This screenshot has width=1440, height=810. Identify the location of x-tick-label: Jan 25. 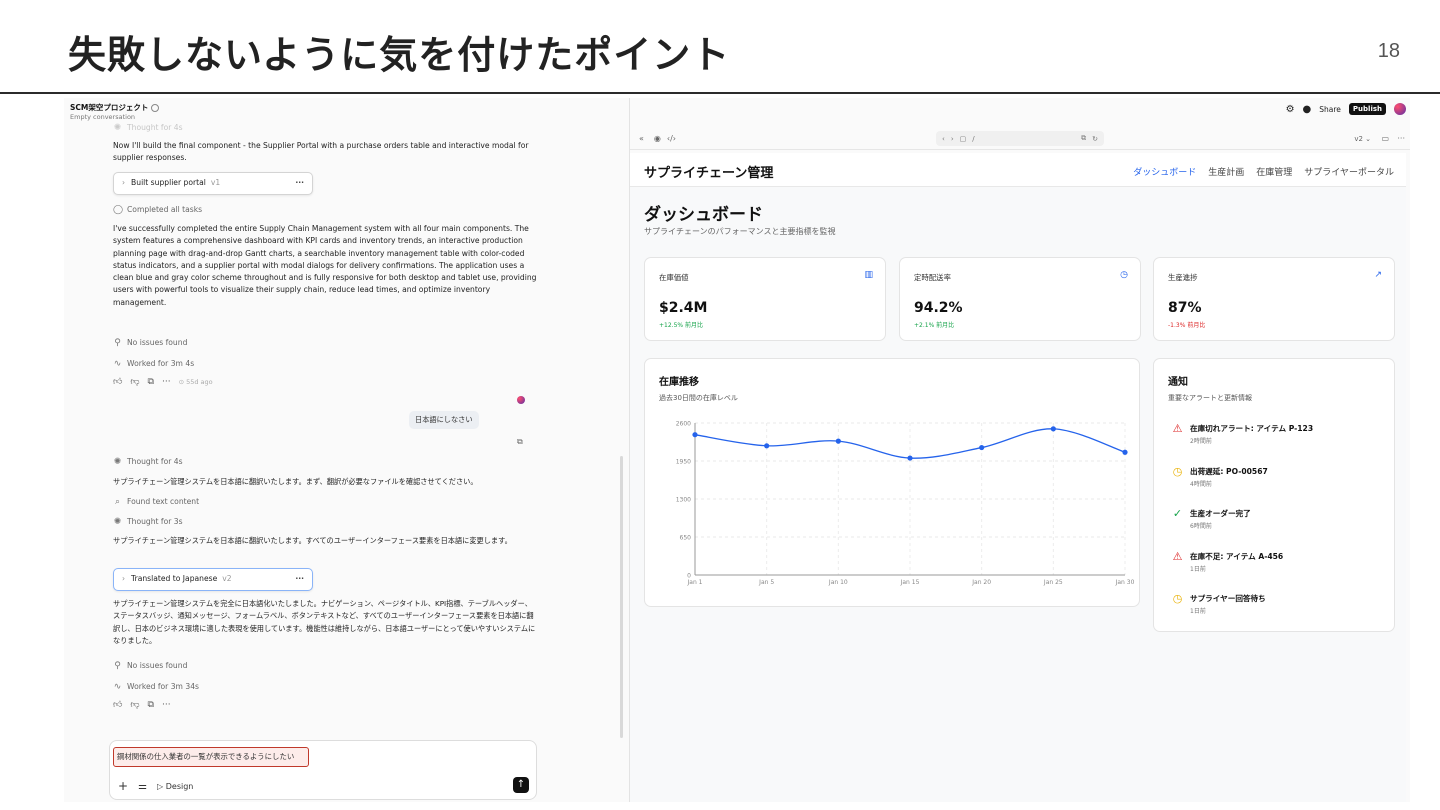
(1053, 582).